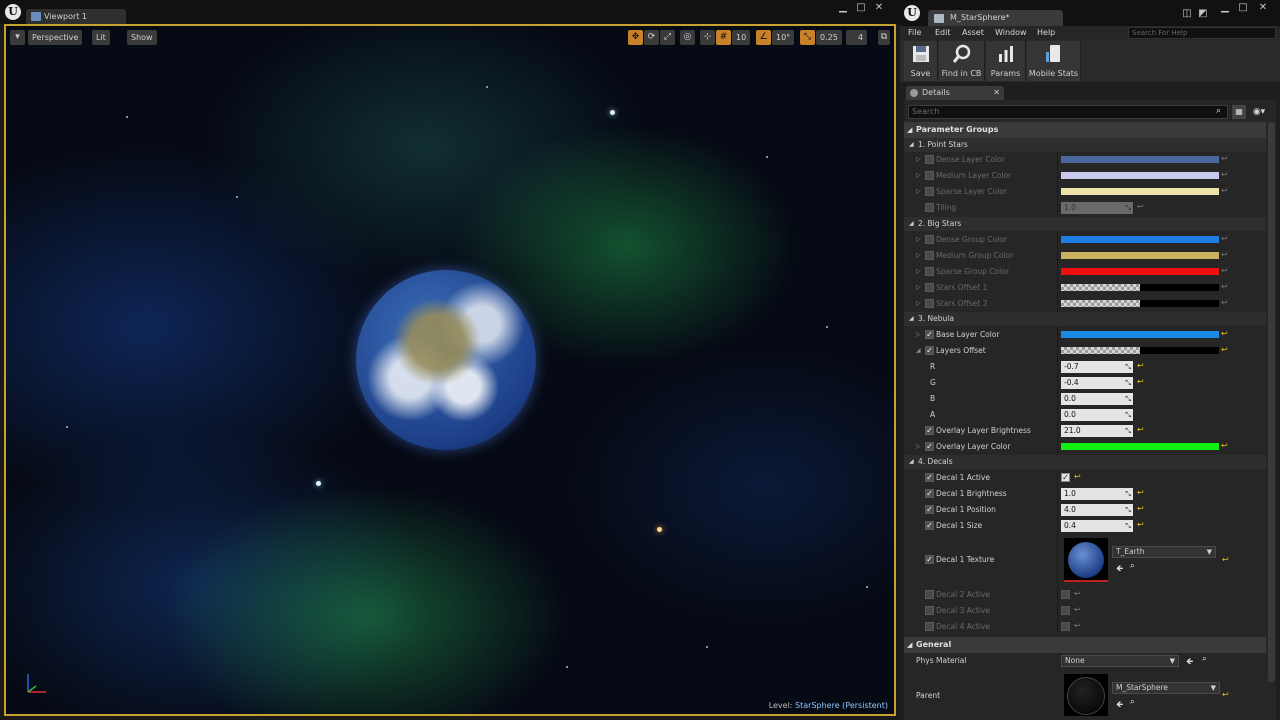 This screenshot has width=1280, height=720. Describe the element at coordinates (76, 16) in the screenshot. I see `tab-viewport: Viewport 1` at that location.